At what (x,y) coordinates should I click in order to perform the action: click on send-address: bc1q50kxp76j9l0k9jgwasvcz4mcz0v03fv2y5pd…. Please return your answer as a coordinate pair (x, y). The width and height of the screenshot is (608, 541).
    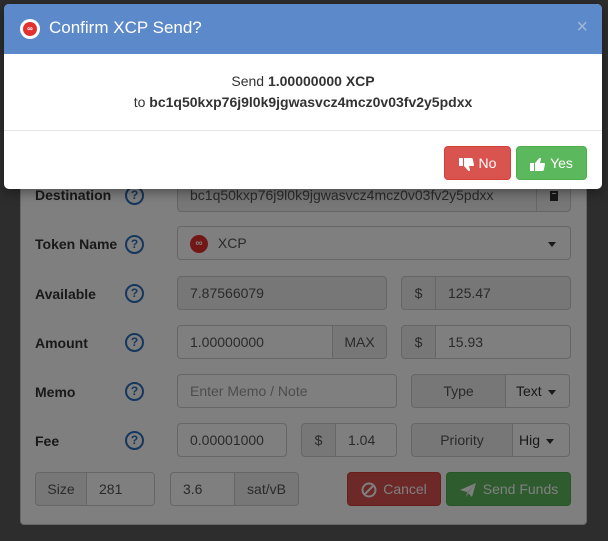
    Looking at the image, I should click on (311, 102).